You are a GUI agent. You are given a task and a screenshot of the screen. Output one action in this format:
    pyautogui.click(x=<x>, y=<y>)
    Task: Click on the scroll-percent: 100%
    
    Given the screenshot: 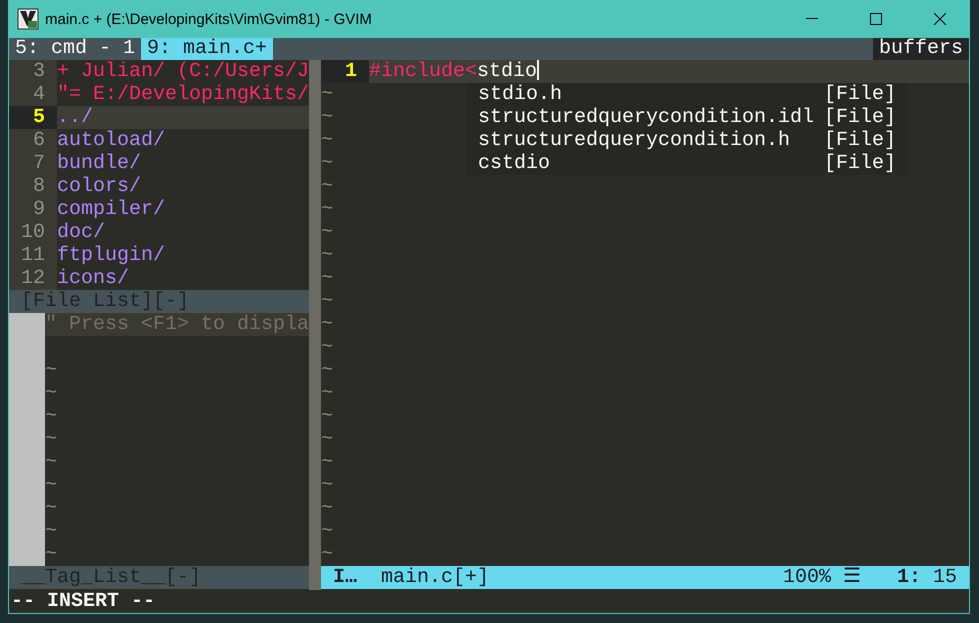 What is the action you would take?
    pyautogui.click(x=806, y=577)
    